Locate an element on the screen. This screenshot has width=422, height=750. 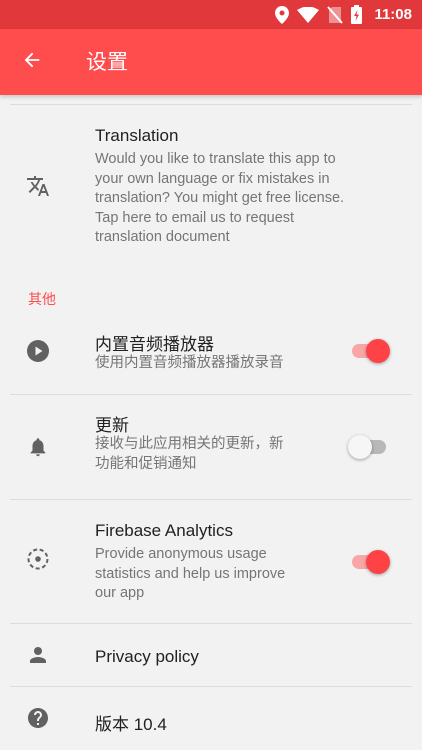
bell-icon is located at coordinates (38, 447).